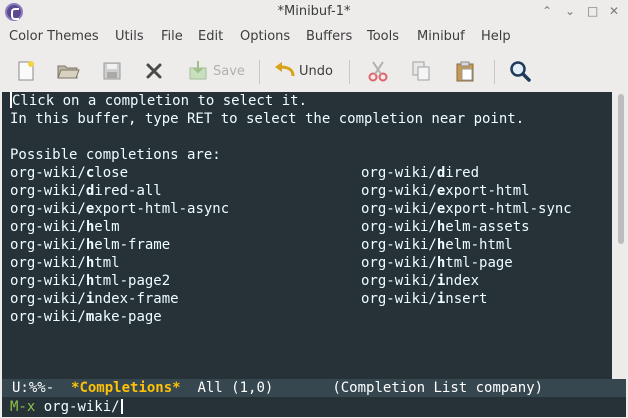 The height and width of the screenshot is (418, 628). I want to click on menu-help: Help, so click(496, 36).